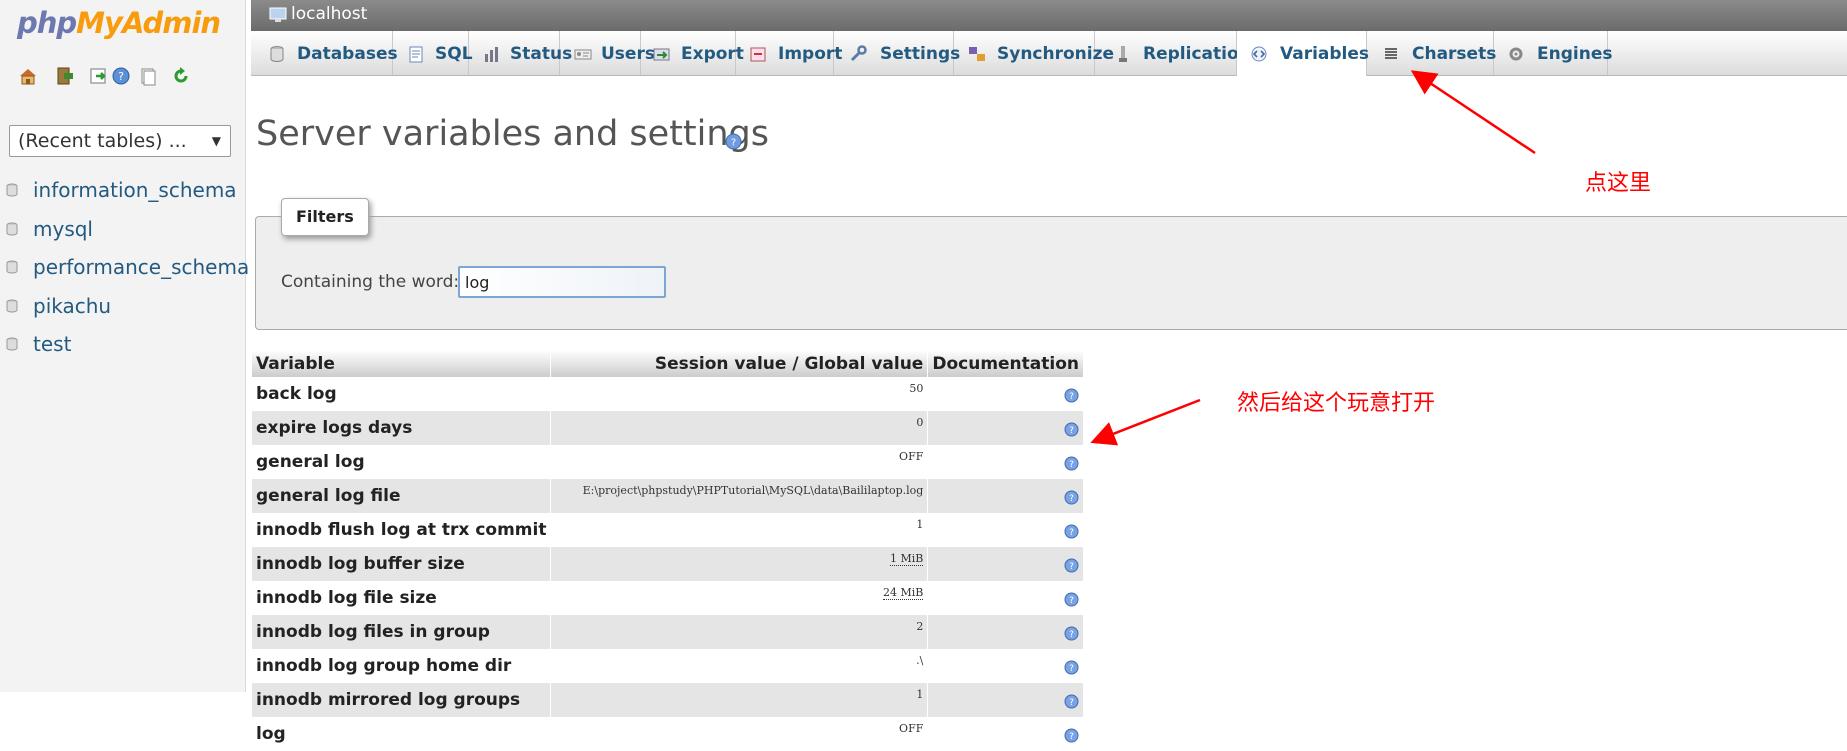  Describe the element at coordinates (1005, 734) in the screenshot. I see `documentation-cell: ?` at that location.